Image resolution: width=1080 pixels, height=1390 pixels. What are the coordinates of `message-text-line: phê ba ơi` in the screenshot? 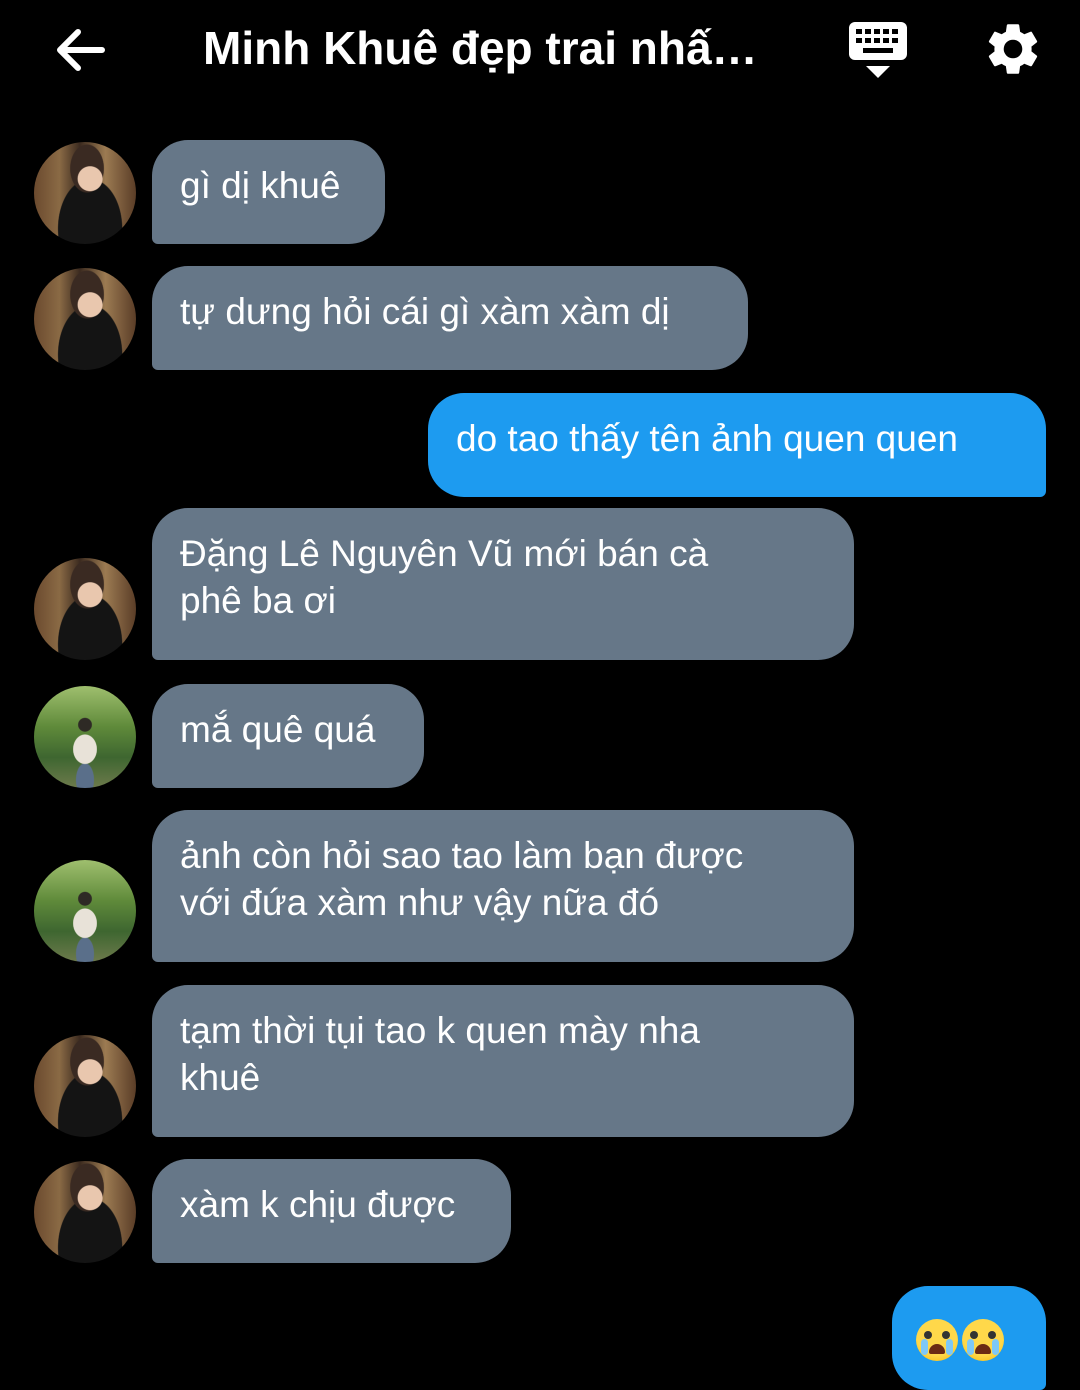 It's located at (258, 600).